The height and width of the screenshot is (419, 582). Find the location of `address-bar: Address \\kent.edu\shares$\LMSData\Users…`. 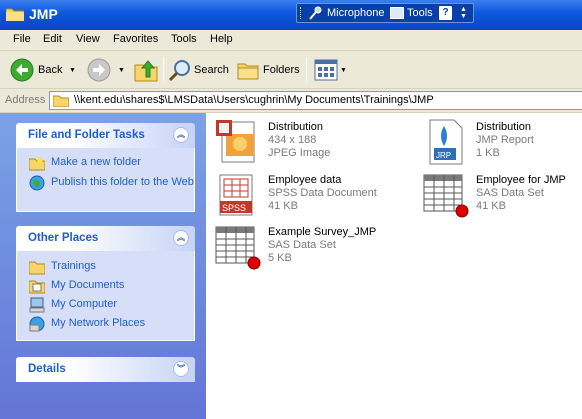

address-bar: Address \\kent.edu\shares$\LMSData\Users… is located at coordinates (291, 101).